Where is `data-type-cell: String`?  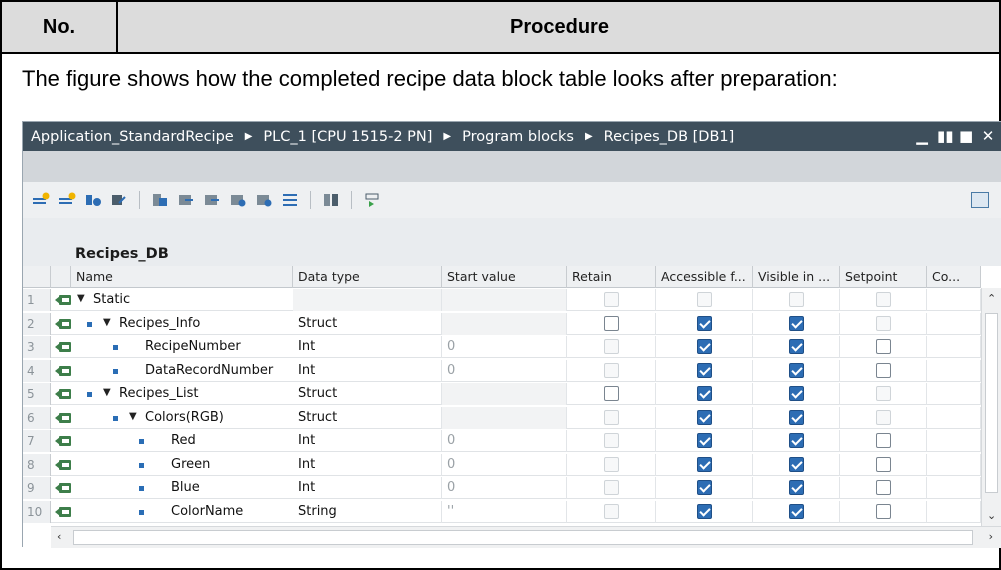 data-type-cell: String is located at coordinates (367, 511).